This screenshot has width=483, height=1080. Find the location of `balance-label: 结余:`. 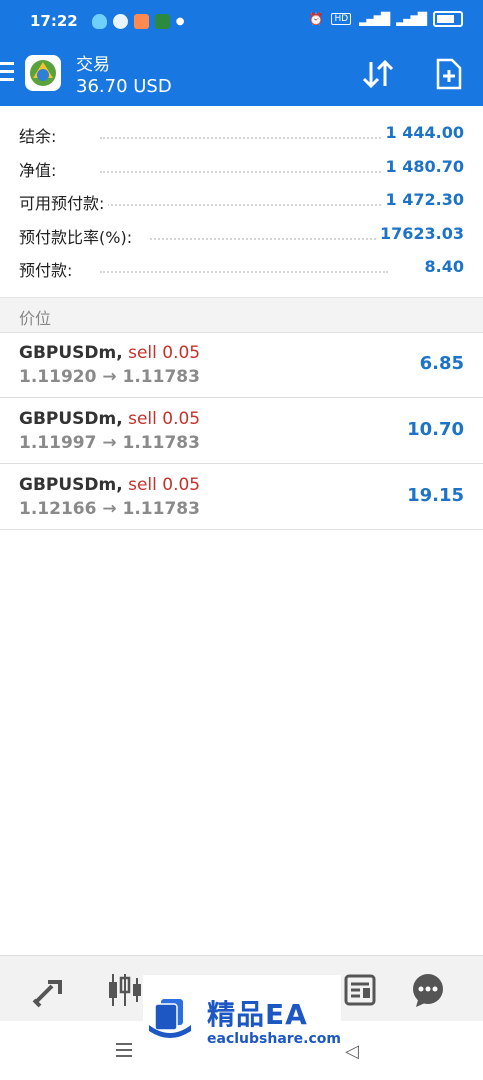

balance-label: 结余: is located at coordinates (40, 135).